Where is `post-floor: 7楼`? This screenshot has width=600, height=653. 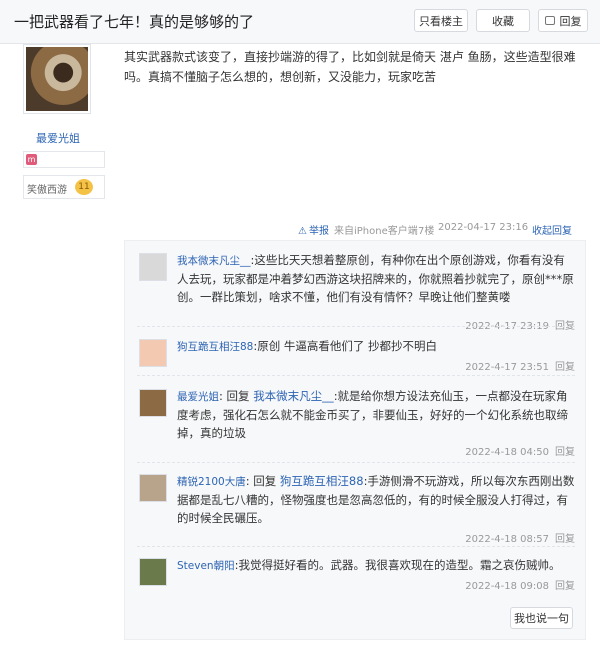 post-floor: 7楼 is located at coordinates (426, 231).